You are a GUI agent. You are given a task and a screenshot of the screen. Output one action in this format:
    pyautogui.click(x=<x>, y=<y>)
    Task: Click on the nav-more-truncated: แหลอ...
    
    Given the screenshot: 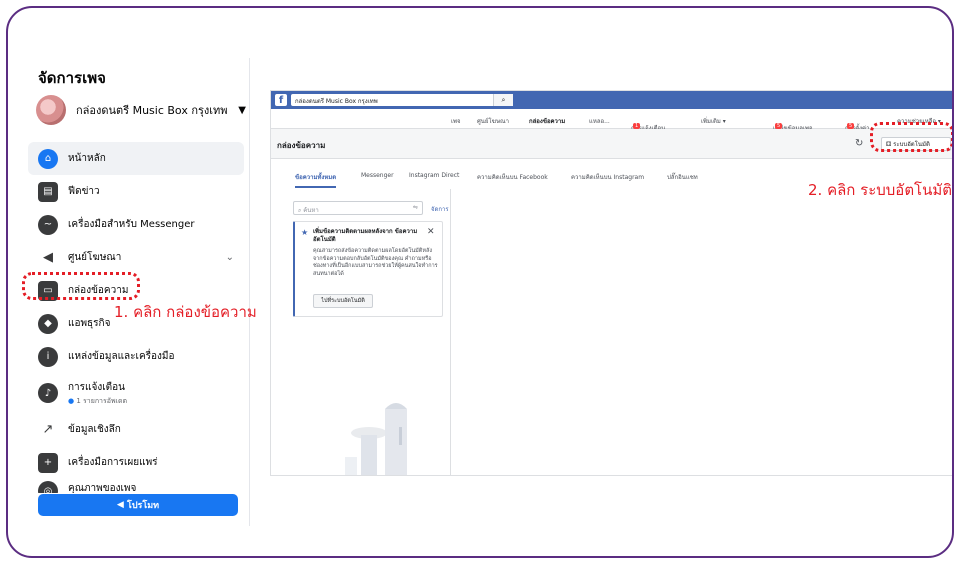 What is the action you would take?
    pyautogui.click(x=599, y=121)
    